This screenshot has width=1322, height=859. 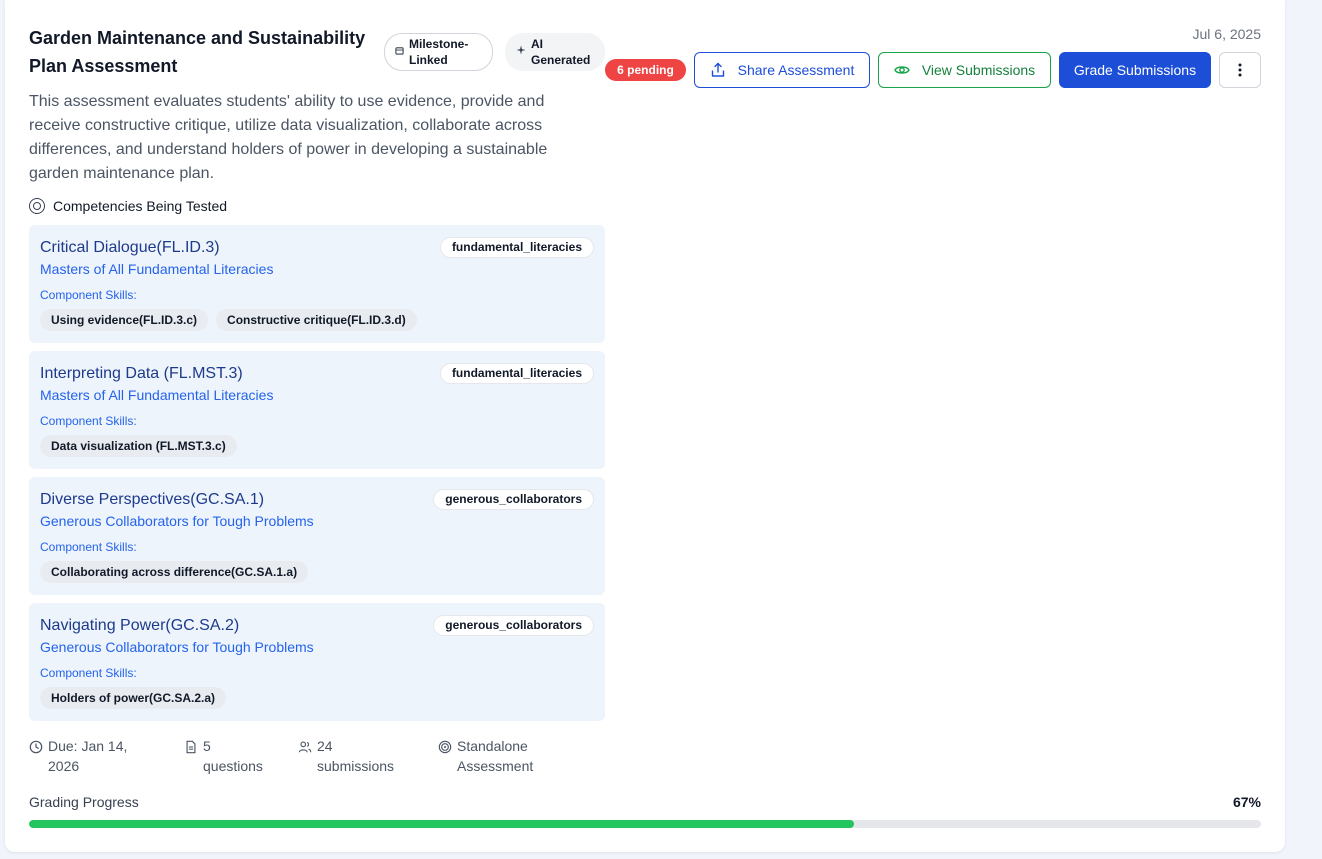 I want to click on skill-list: Data visualization (FL.MST.3.c), so click(x=317, y=446).